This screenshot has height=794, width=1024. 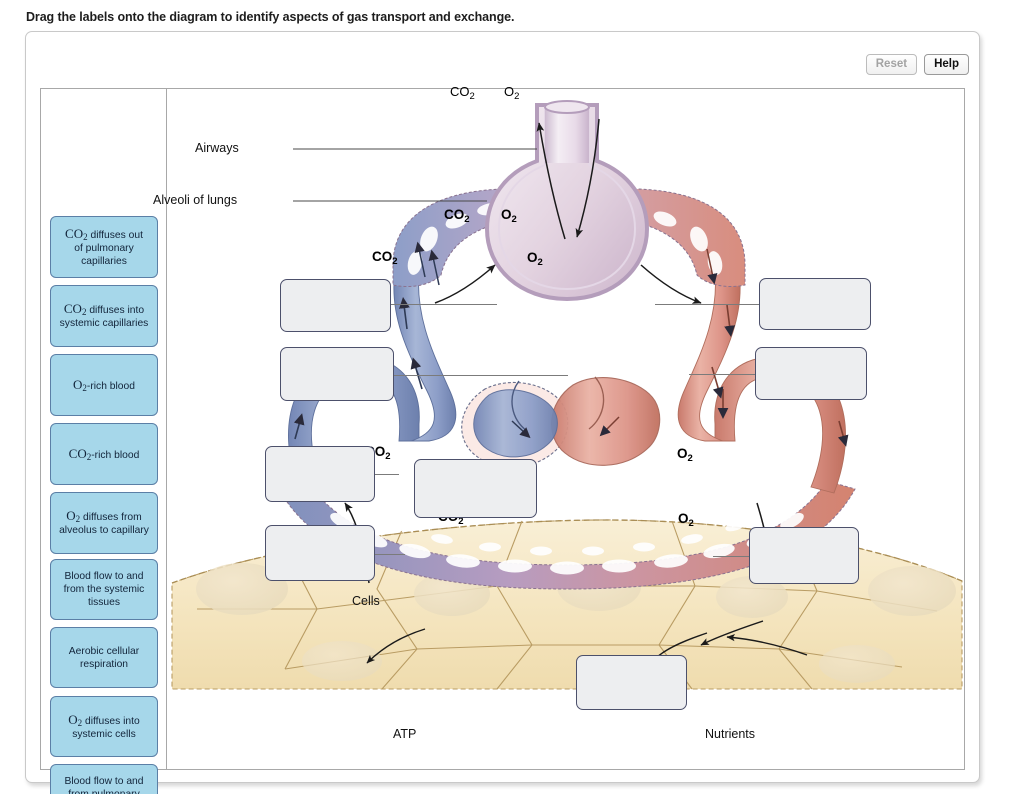 I want to click on leader-bottom-right, so click(x=731, y=556).